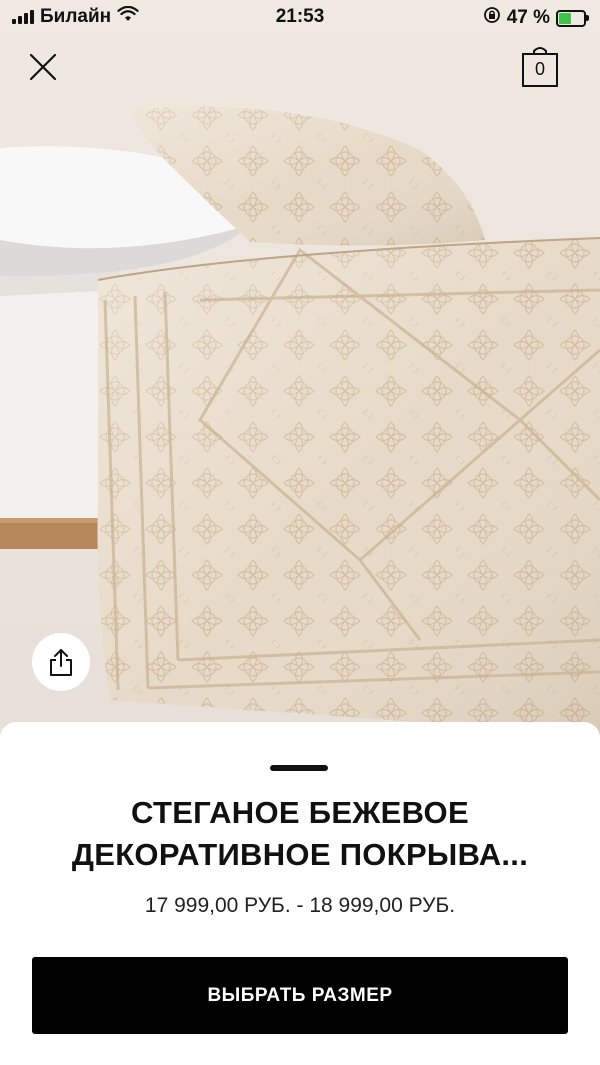 The width and height of the screenshot is (600, 1065). What do you see at coordinates (300, 905) in the screenshot?
I see `product-price: 17 999,00 РУБ. - 18 999,00 РУБ.` at bounding box center [300, 905].